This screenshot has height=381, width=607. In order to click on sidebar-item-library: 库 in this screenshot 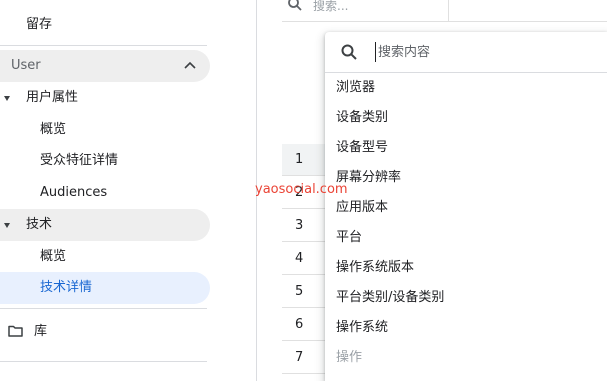, I will do `click(40, 332)`.